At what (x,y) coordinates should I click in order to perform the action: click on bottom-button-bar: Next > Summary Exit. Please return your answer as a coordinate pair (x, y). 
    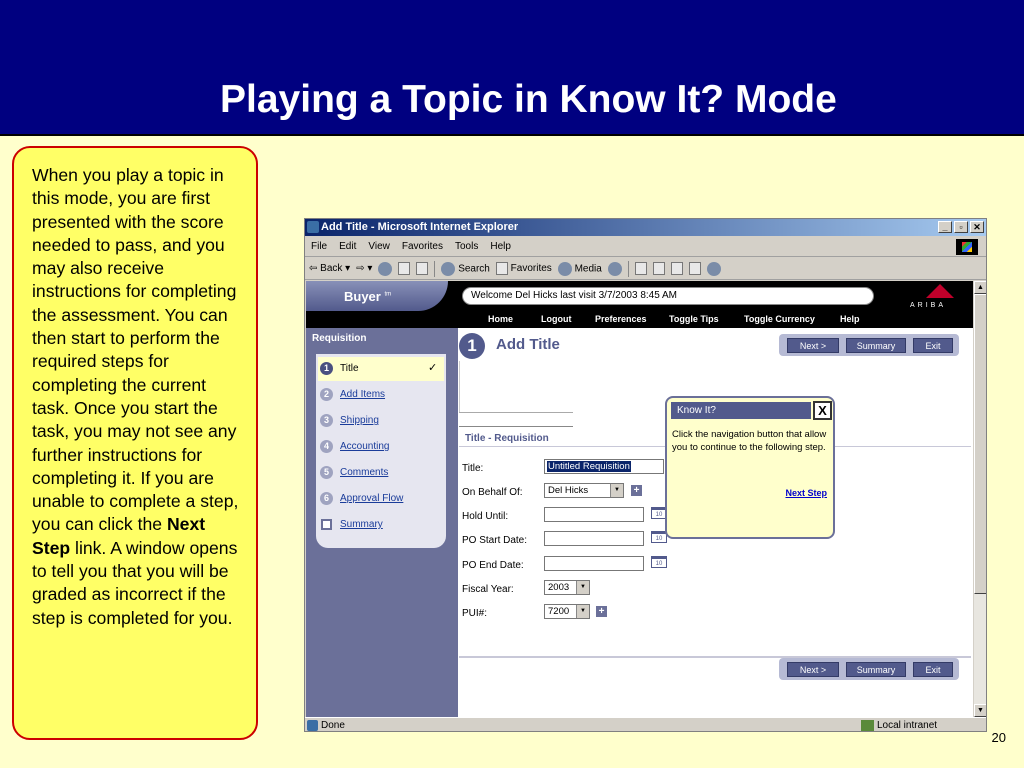
    Looking at the image, I should click on (869, 669).